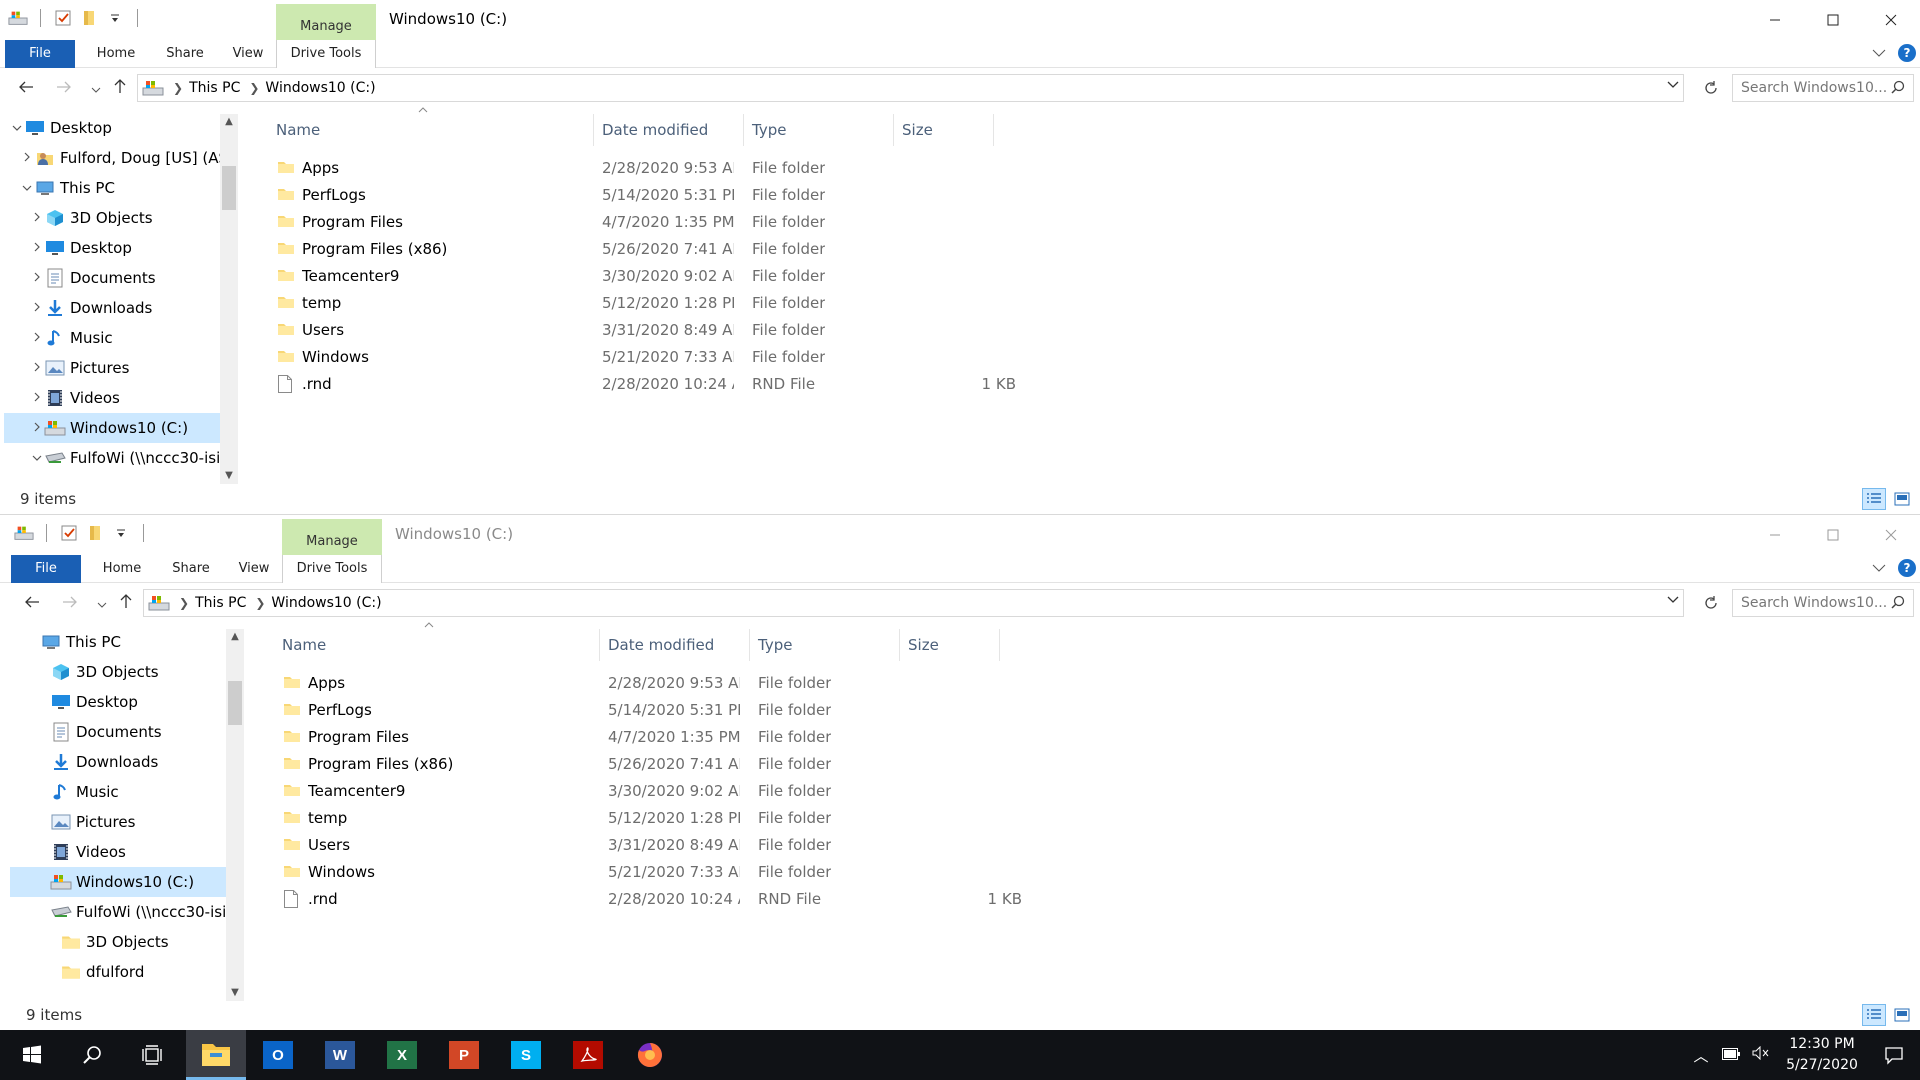 This screenshot has height=1080, width=1920. I want to click on excel-app: X, so click(402, 1055).